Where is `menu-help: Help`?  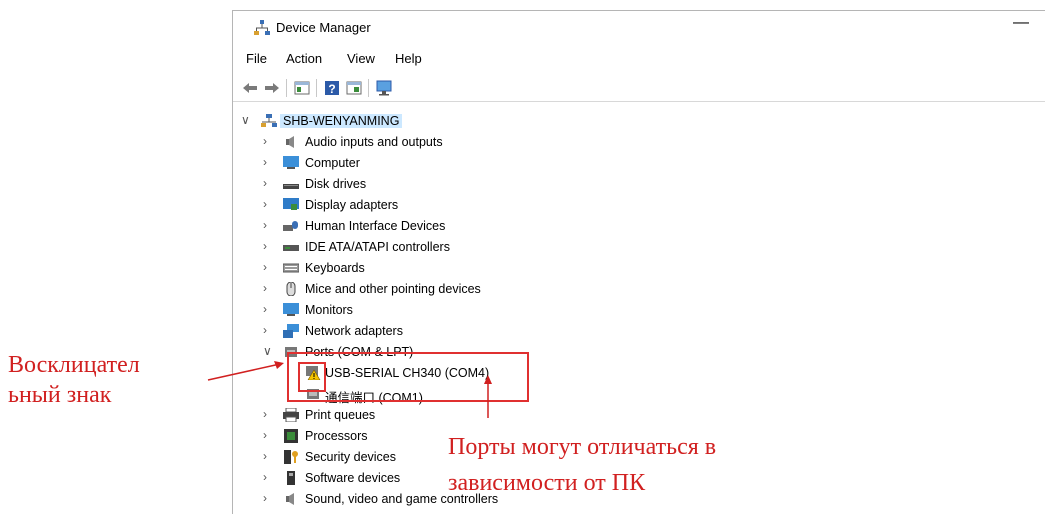
menu-help: Help is located at coordinates (408, 58).